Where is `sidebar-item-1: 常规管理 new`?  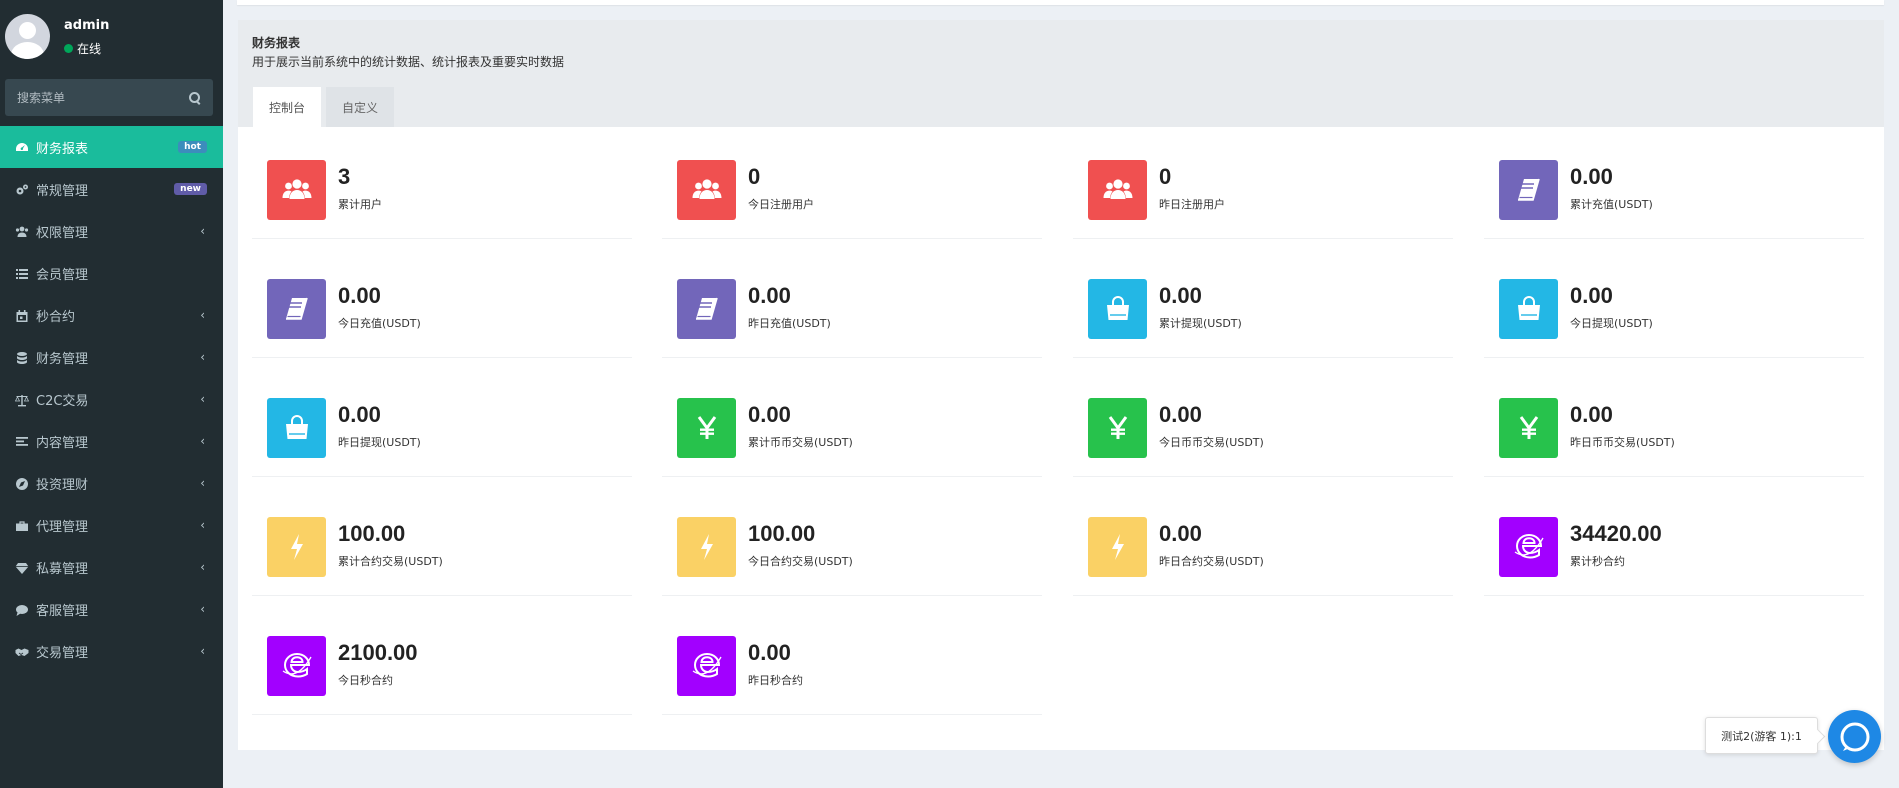
sidebar-item-1: 常规管理 new is located at coordinates (111, 189).